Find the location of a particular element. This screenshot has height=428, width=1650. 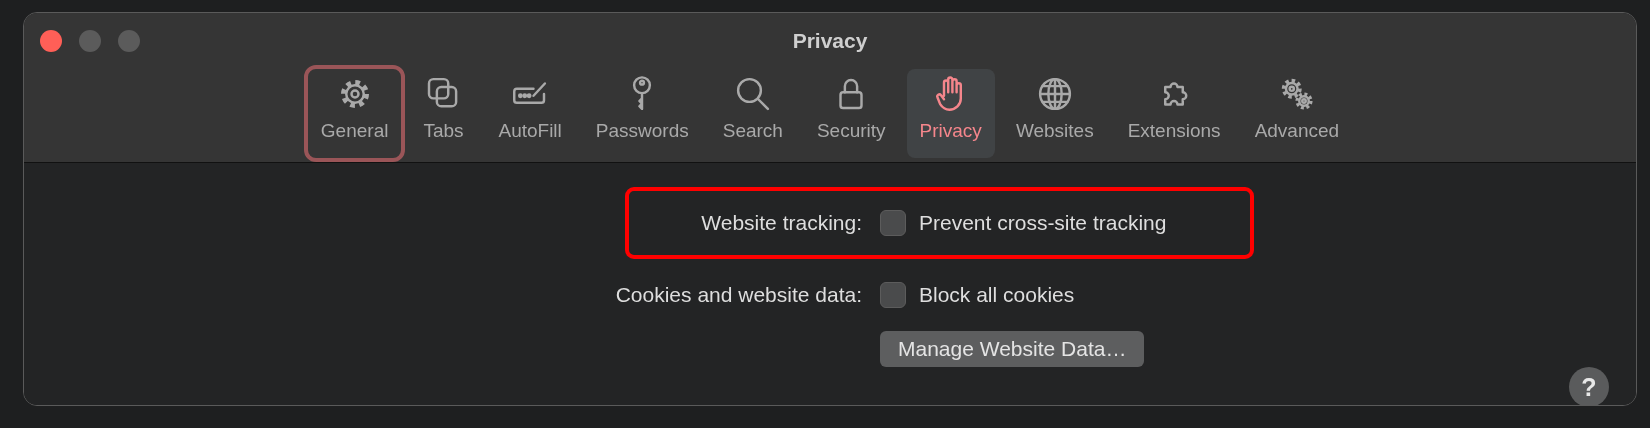

checkbox-label: Prevent cross-site tracking is located at coordinates (1043, 223).